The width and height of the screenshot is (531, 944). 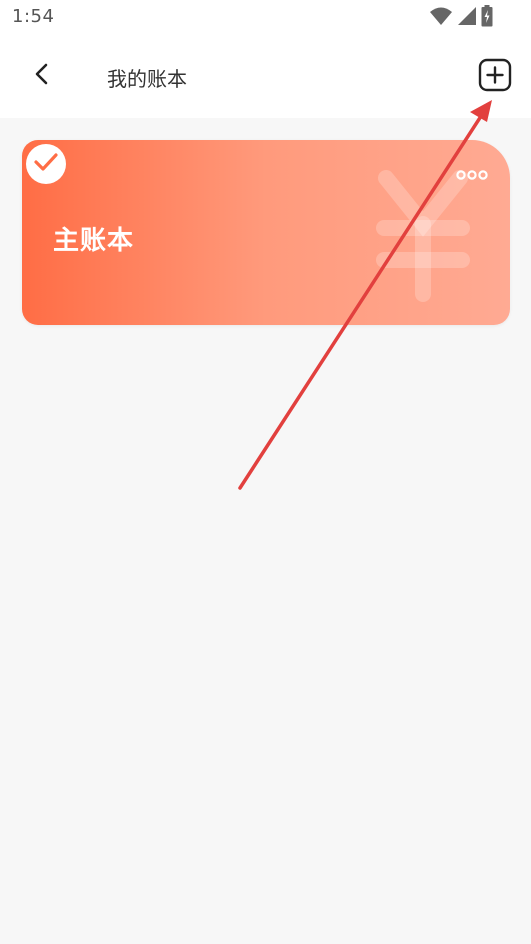 I want to click on selected-badge, so click(x=46, y=164).